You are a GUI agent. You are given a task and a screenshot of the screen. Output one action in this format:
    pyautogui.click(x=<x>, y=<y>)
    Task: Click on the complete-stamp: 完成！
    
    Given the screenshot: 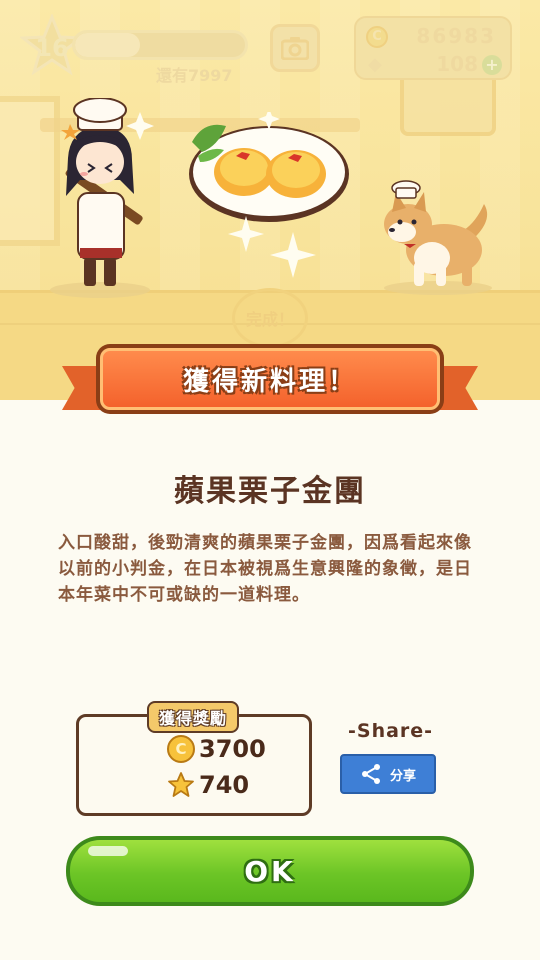 What is the action you would take?
    pyautogui.click(x=270, y=318)
    